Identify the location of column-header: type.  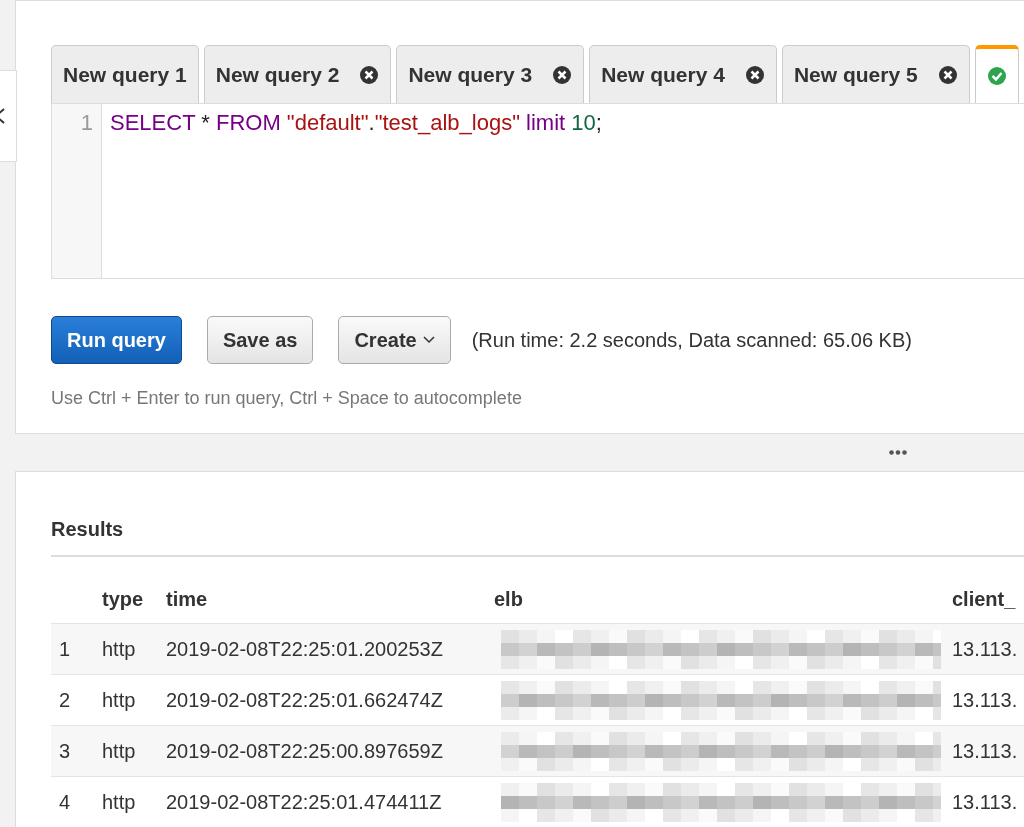
(123, 599).